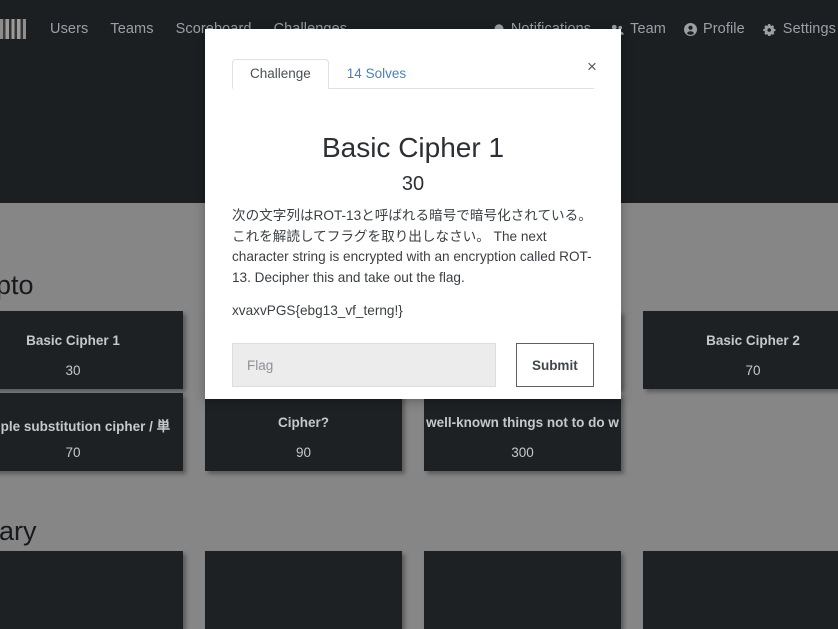  What do you see at coordinates (317, 310) in the screenshot?
I see `challenge-cipher-text: xvaxvPGS{ebg13_vf_terng!}` at bounding box center [317, 310].